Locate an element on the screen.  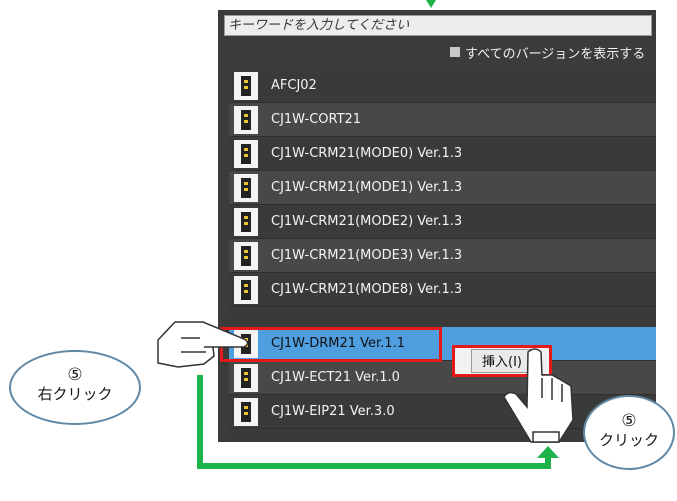
pointing-hand-left-icon is located at coordinates (203, 344).